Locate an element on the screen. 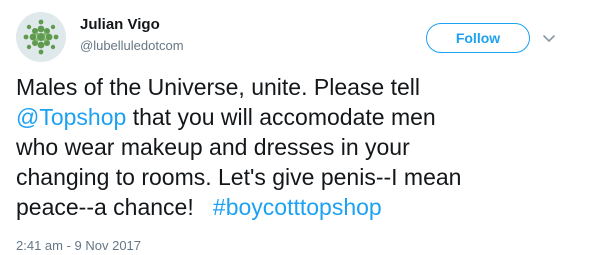 Image resolution: width=600 pixels, height=255 pixels. display-name: Julian Vigo is located at coordinates (120, 24).